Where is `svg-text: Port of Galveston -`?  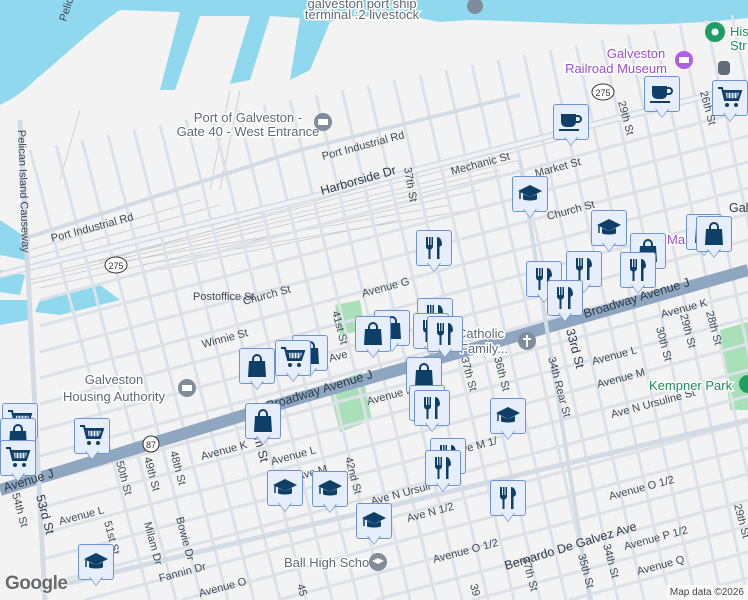 svg-text: Port of Galveston - is located at coordinates (248, 117).